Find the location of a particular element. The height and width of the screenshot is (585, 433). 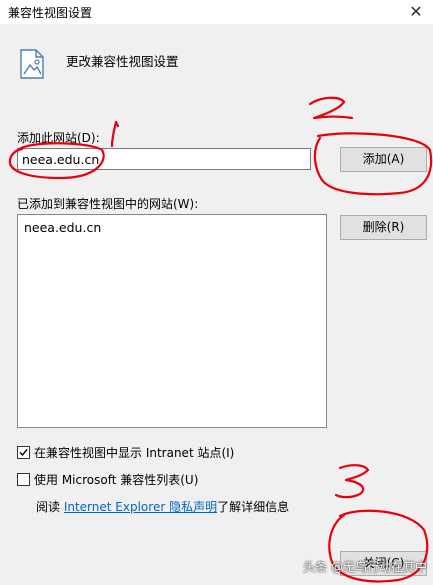

add-button: 添加(A) is located at coordinates (383, 159).